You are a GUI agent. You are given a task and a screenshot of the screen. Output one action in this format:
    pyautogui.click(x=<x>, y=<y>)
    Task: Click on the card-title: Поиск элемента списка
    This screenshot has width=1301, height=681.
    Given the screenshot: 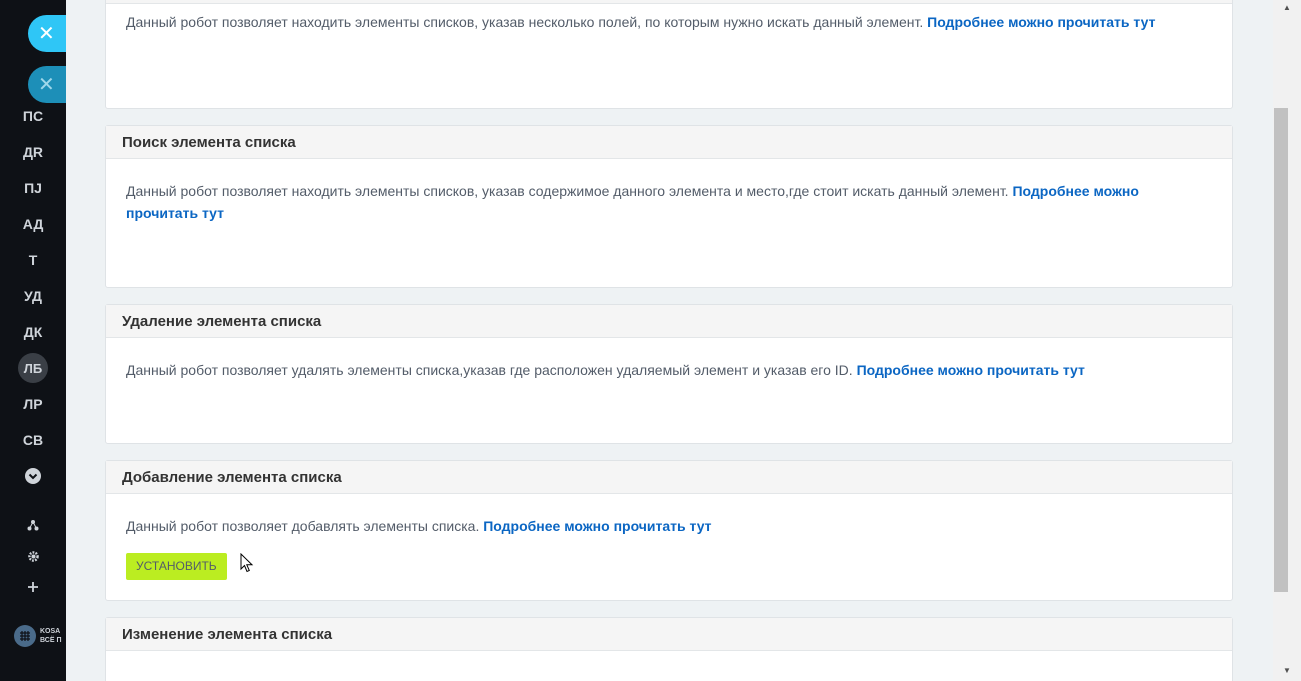 What is the action you would take?
    pyautogui.click(x=669, y=142)
    